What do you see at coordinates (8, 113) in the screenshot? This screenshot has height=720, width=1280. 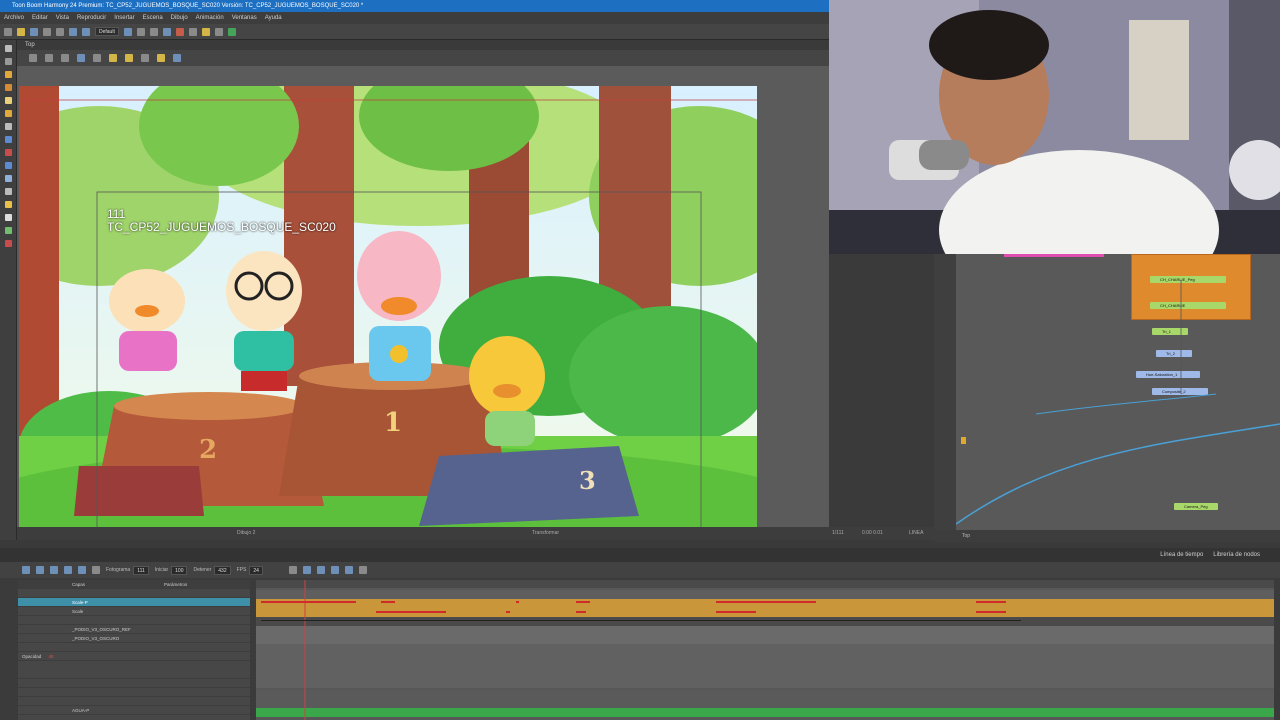 I see `paint-tool-icon` at bounding box center [8, 113].